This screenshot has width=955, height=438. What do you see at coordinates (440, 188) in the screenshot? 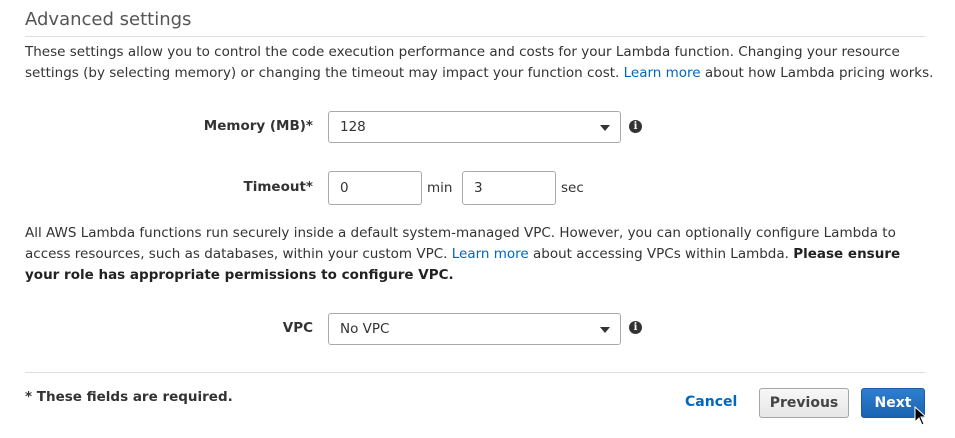
I see `minutes-unit: min` at bounding box center [440, 188].